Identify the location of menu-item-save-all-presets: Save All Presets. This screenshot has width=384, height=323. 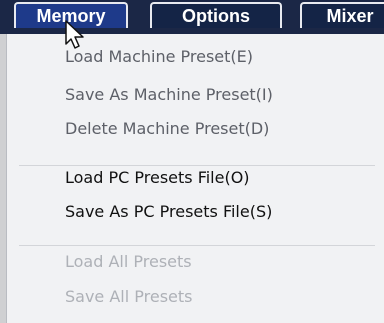
(129, 296).